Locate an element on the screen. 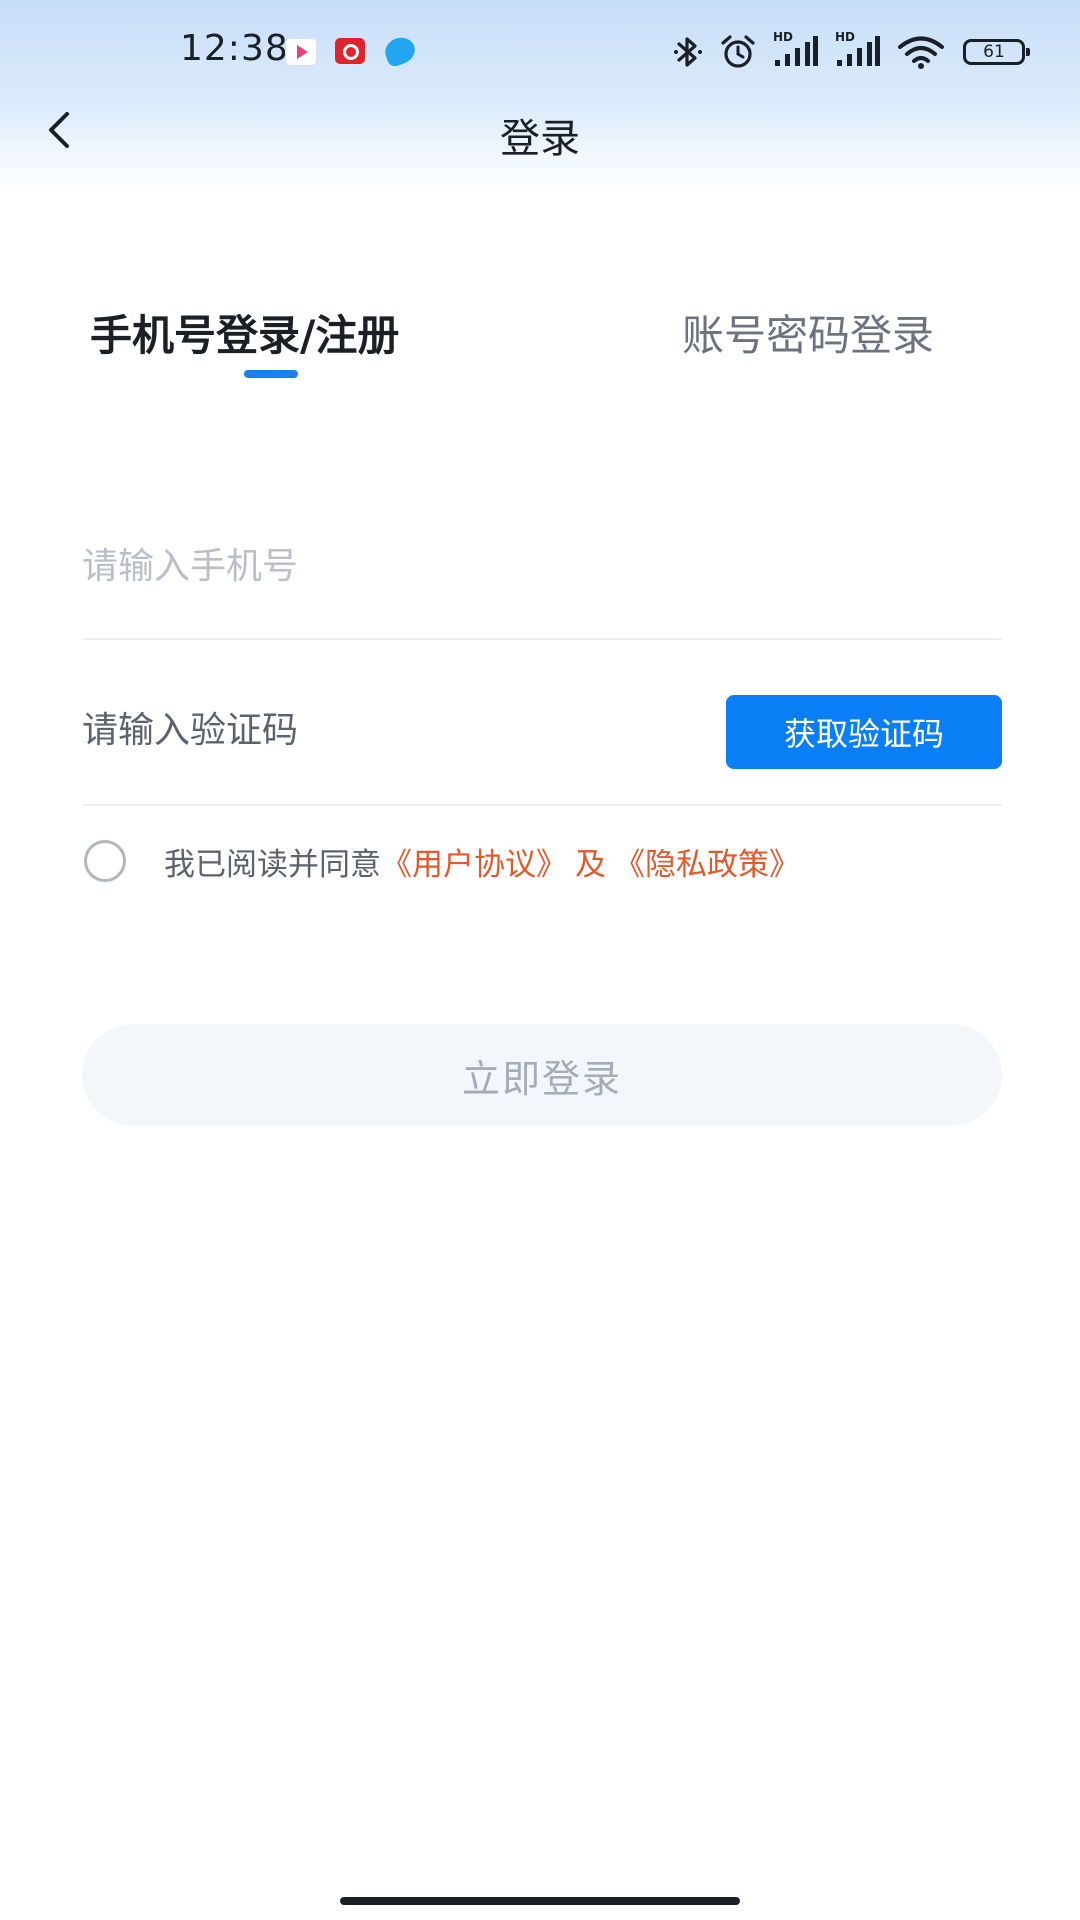 The image size is (1080, 1920). code-field: 获取验证码 is located at coordinates (542, 748).